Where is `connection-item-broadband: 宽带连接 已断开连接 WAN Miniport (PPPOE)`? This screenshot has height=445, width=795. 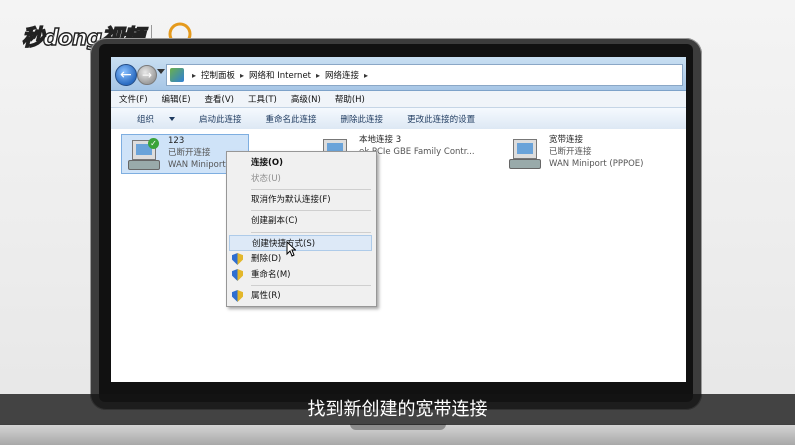
connection-item-broadband: 宽带连接 已断开连接 WAN Miniport (PPPOE) is located at coordinates (578, 153).